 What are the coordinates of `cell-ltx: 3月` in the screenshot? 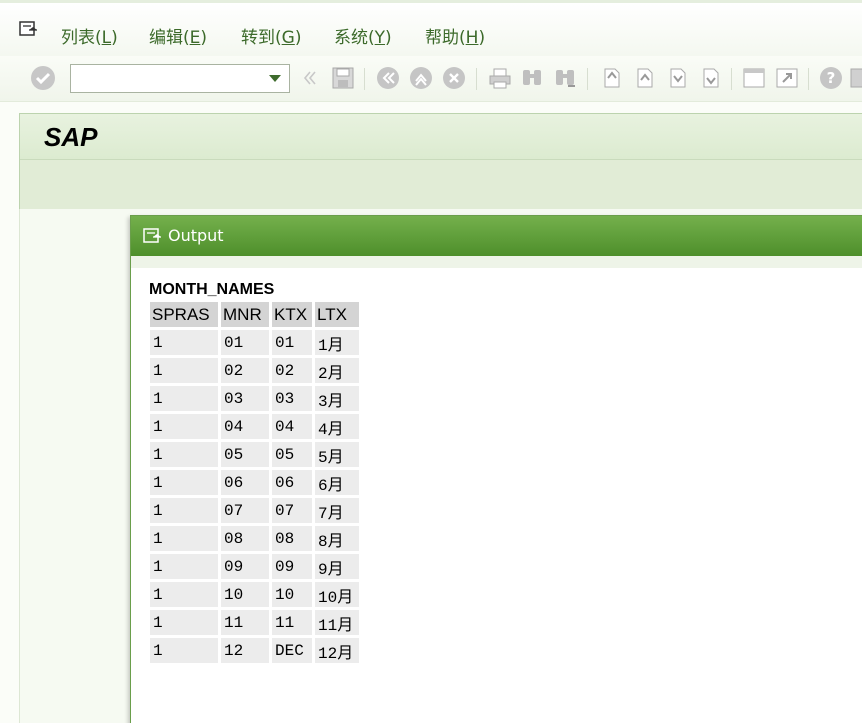 It's located at (337, 398).